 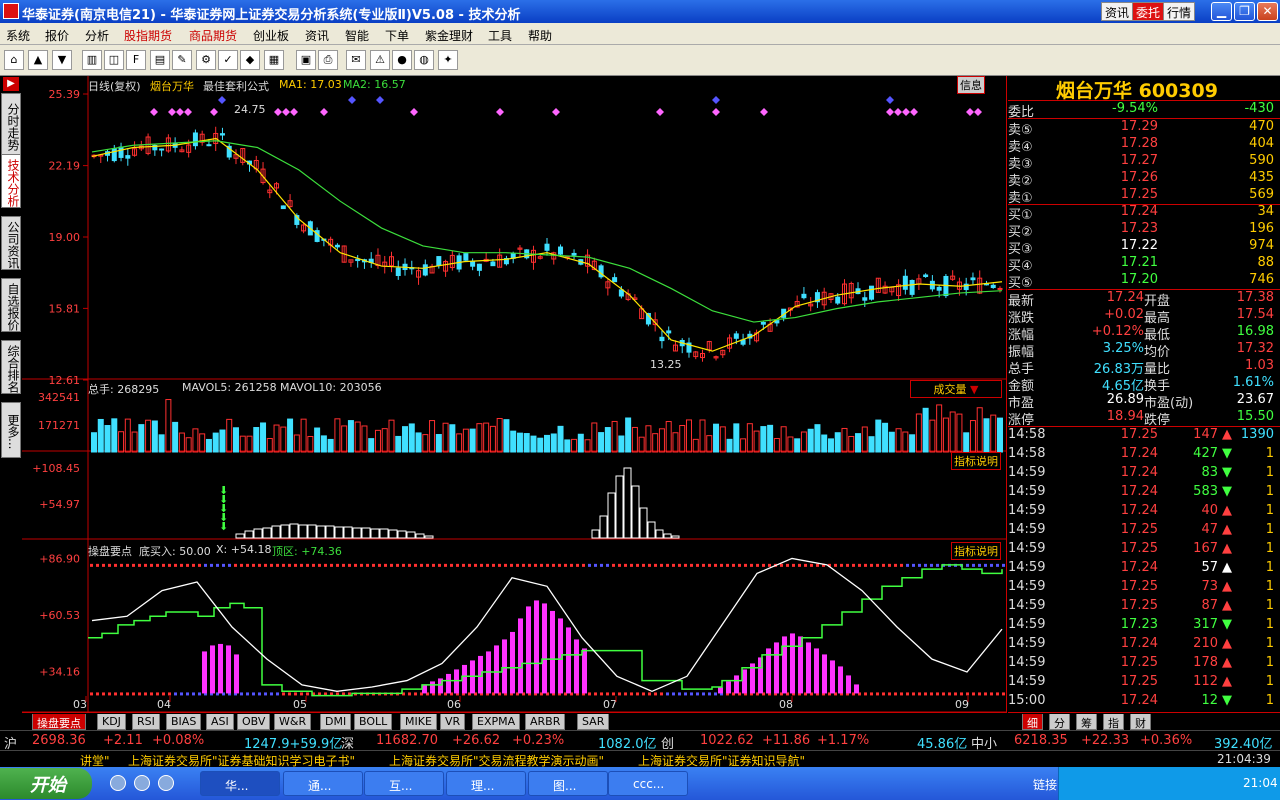 What do you see at coordinates (449, 35) in the screenshot?
I see `menu-item: 紫金理财` at bounding box center [449, 35].